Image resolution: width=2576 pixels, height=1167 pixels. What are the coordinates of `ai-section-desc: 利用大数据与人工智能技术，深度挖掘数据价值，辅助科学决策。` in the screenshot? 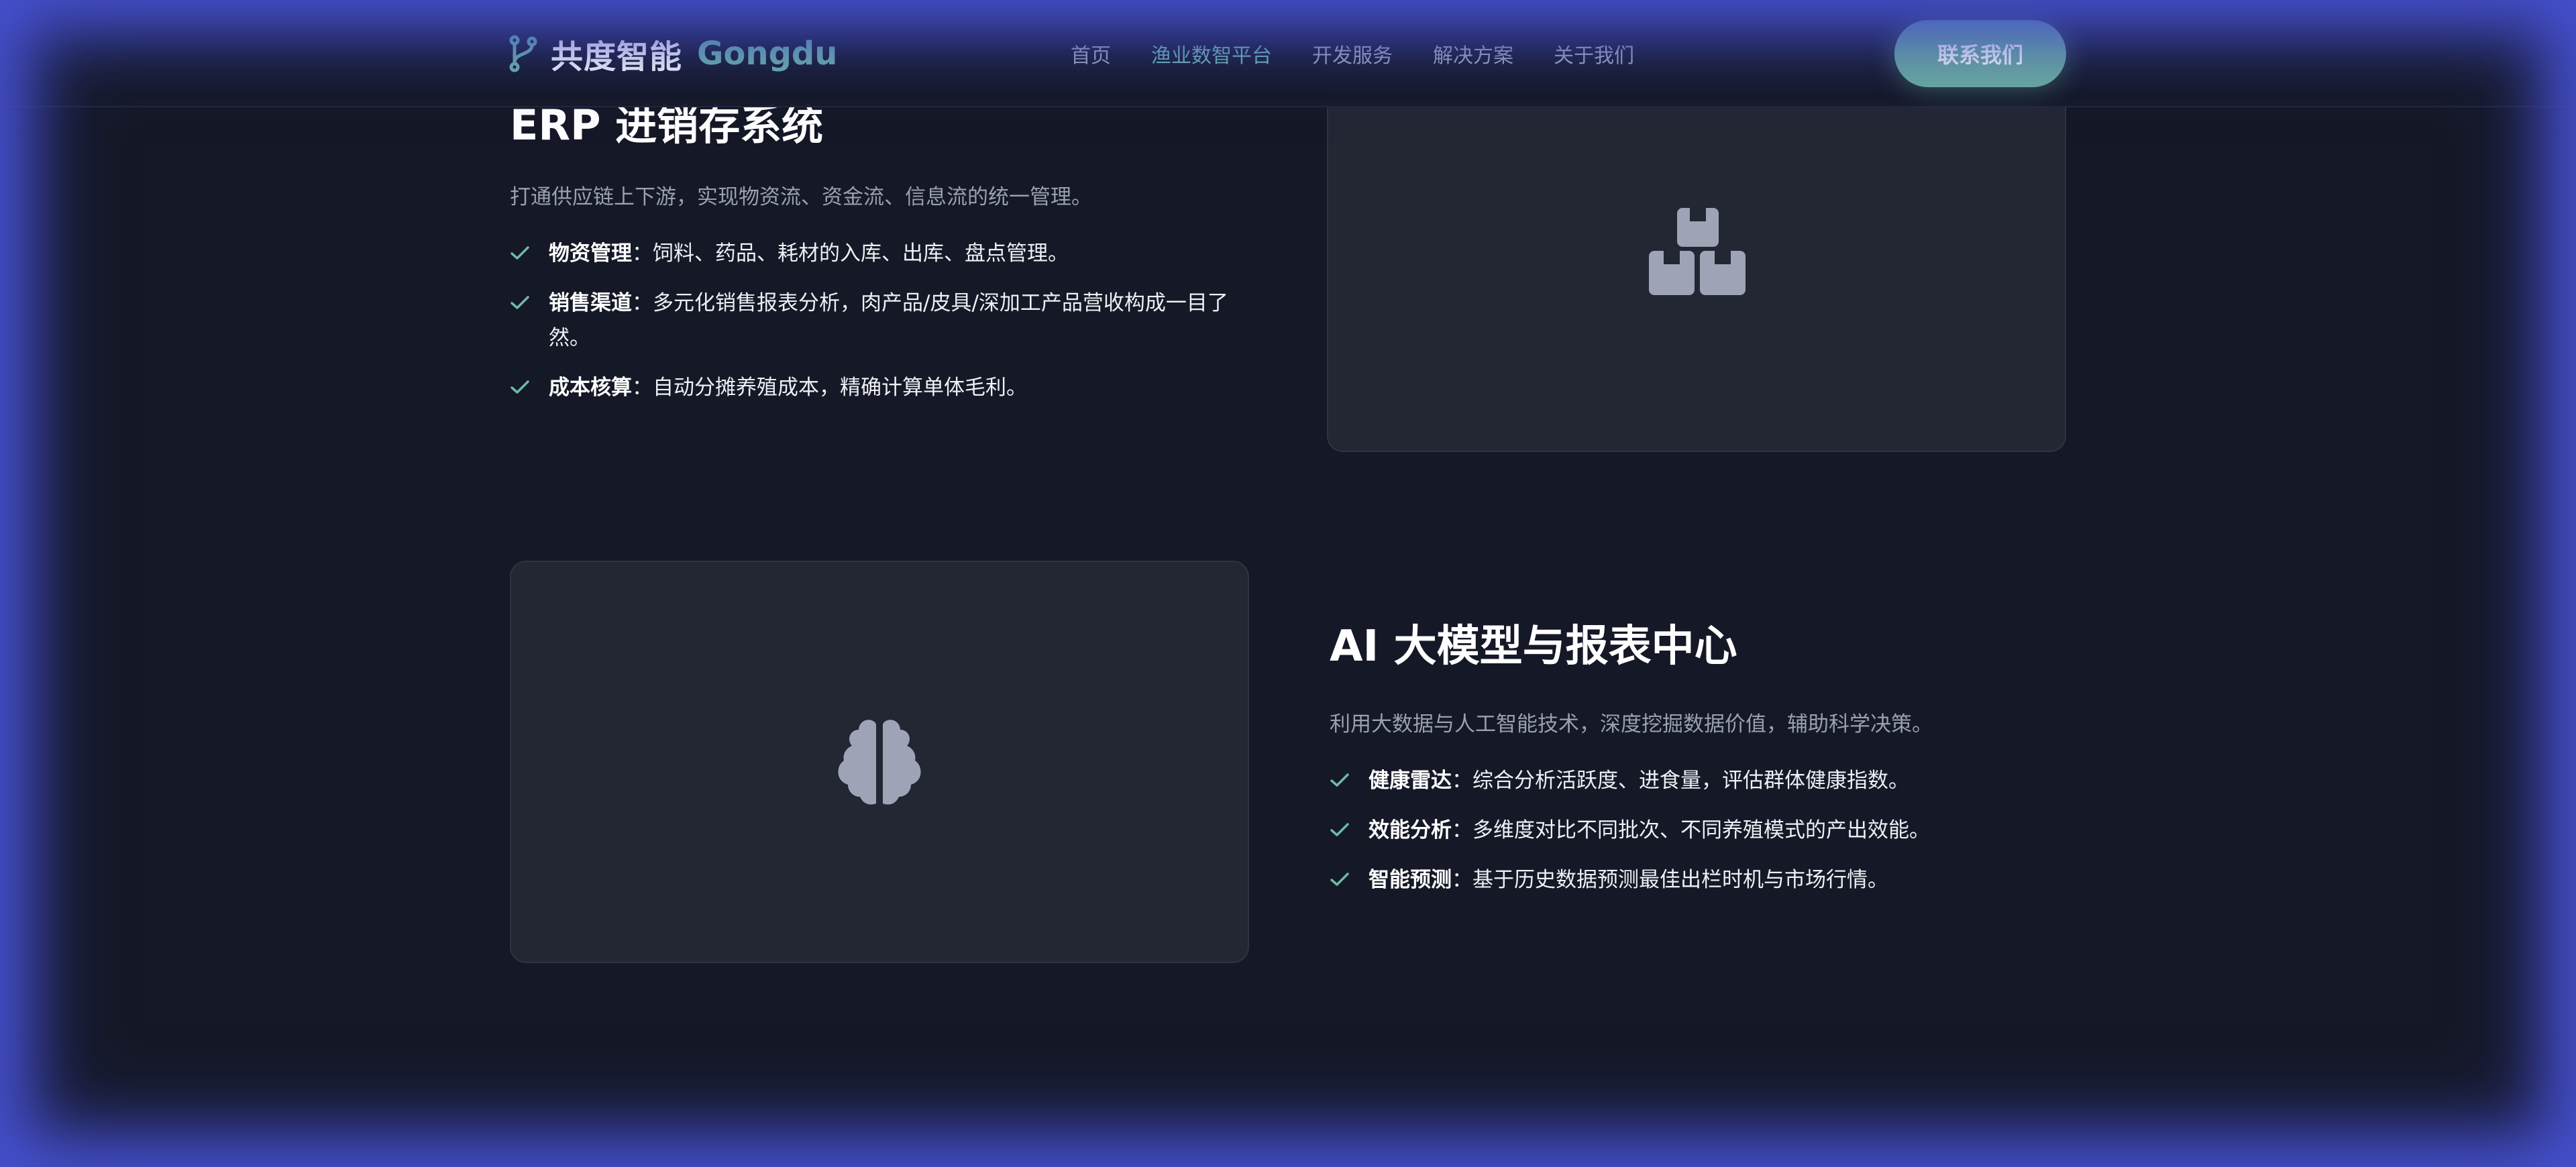 It's located at (1631, 724).